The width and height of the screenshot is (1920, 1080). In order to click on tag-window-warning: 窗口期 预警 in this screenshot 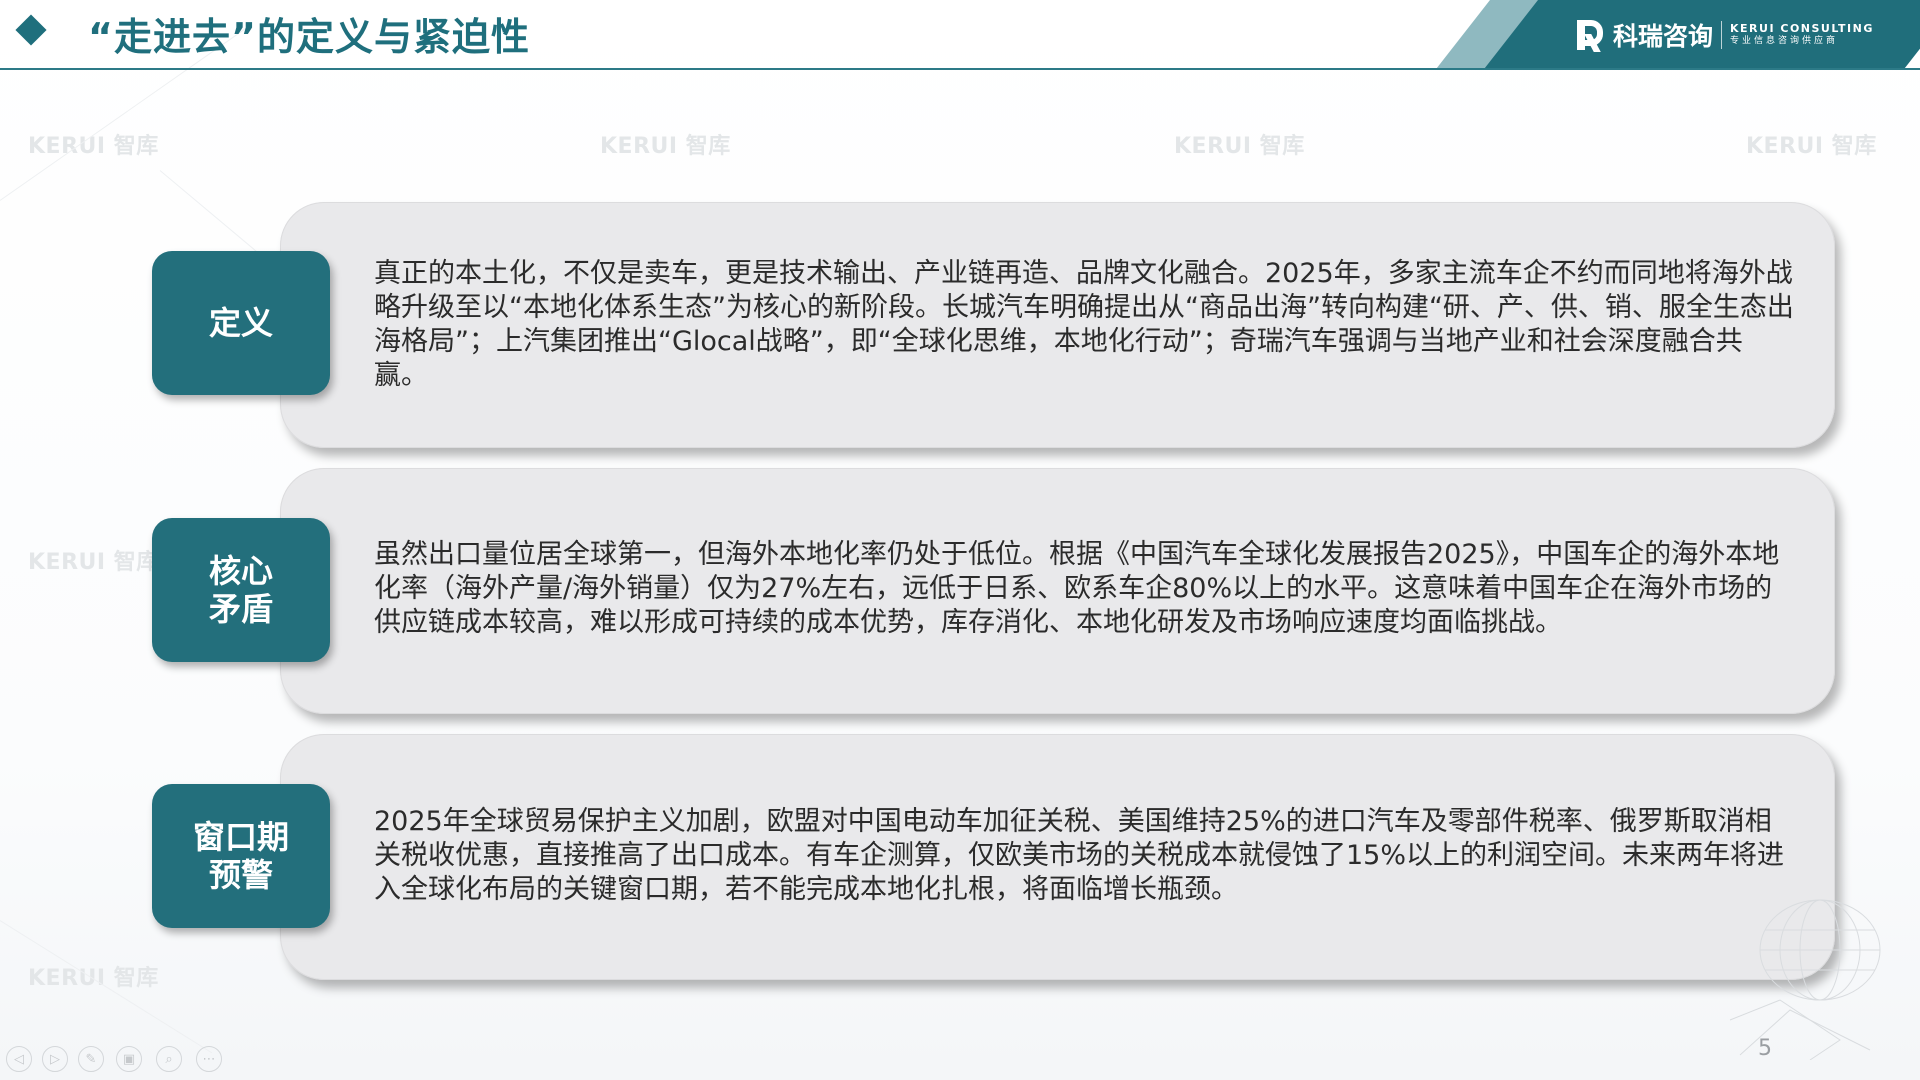, I will do `click(241, 856)`.